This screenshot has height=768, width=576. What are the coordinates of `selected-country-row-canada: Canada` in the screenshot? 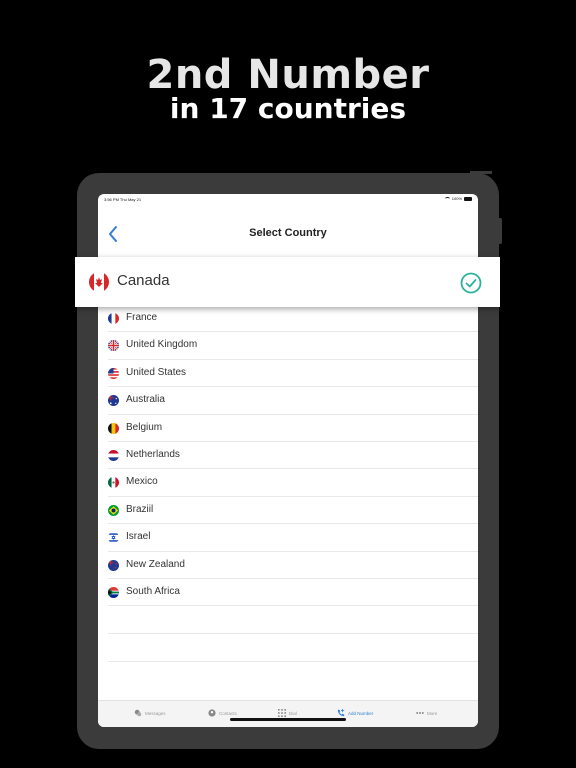 It's located at (287, 282).